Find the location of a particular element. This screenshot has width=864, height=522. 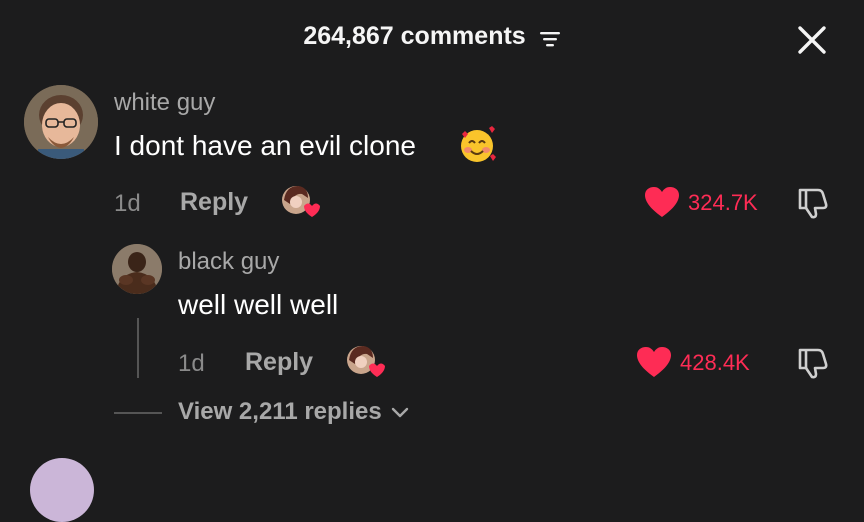

reply-text: well well well is located at coordinates (258, 304).